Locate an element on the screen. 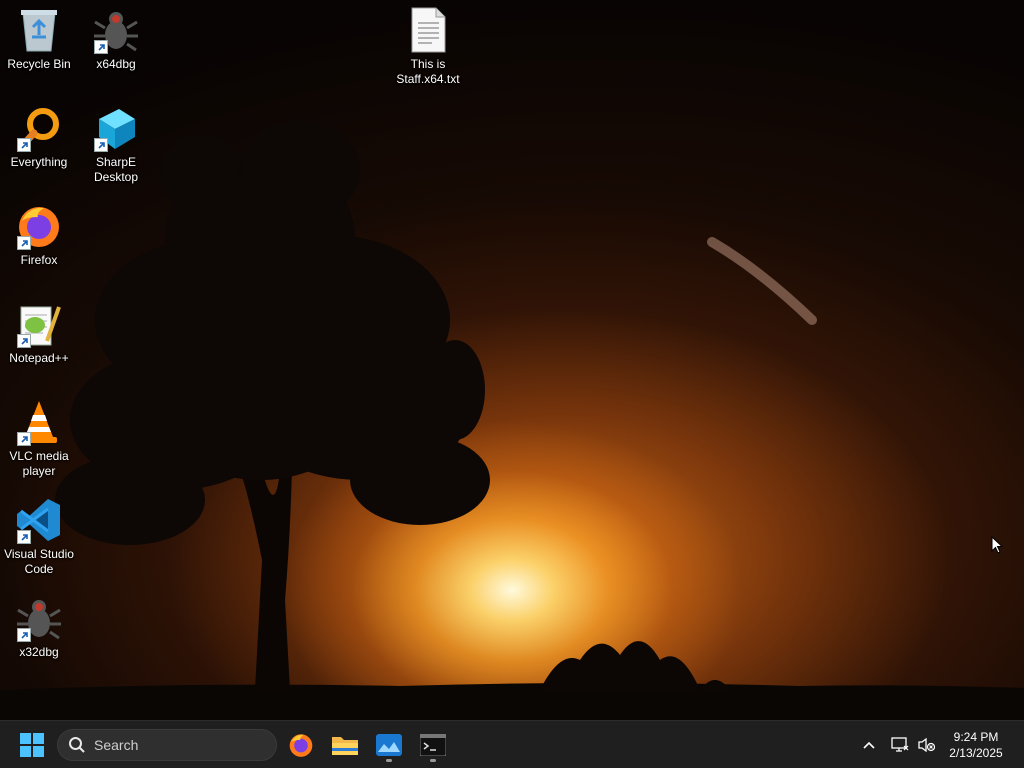 This screenshot has width=1024, height=768. desktop-icon-x64dbg: x64dbg is located at coordinates (116, 39).